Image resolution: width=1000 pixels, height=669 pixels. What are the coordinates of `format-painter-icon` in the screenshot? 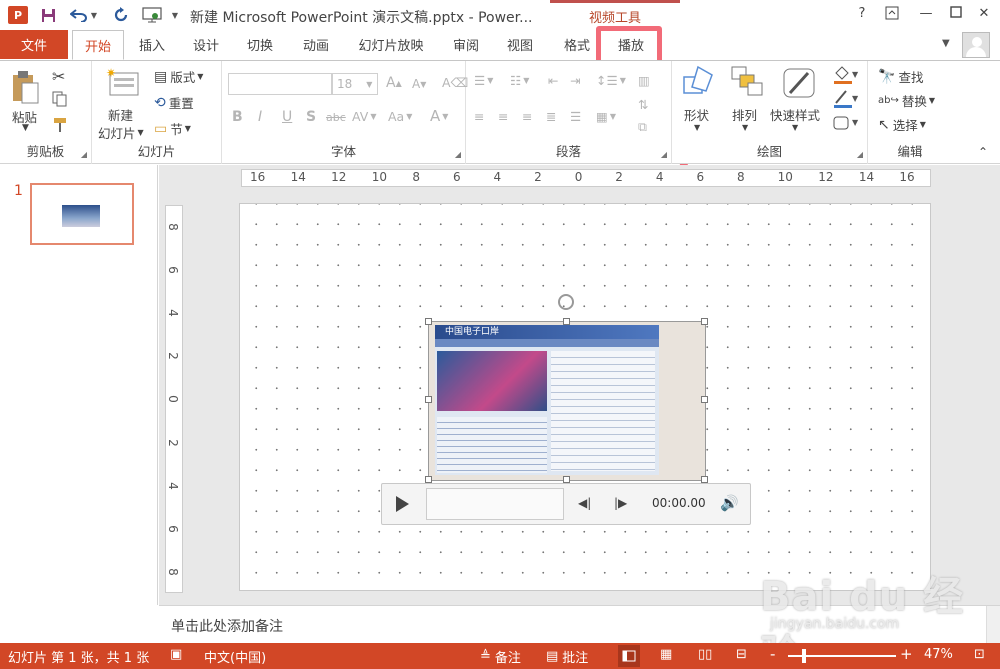 It's located at (60, 125).